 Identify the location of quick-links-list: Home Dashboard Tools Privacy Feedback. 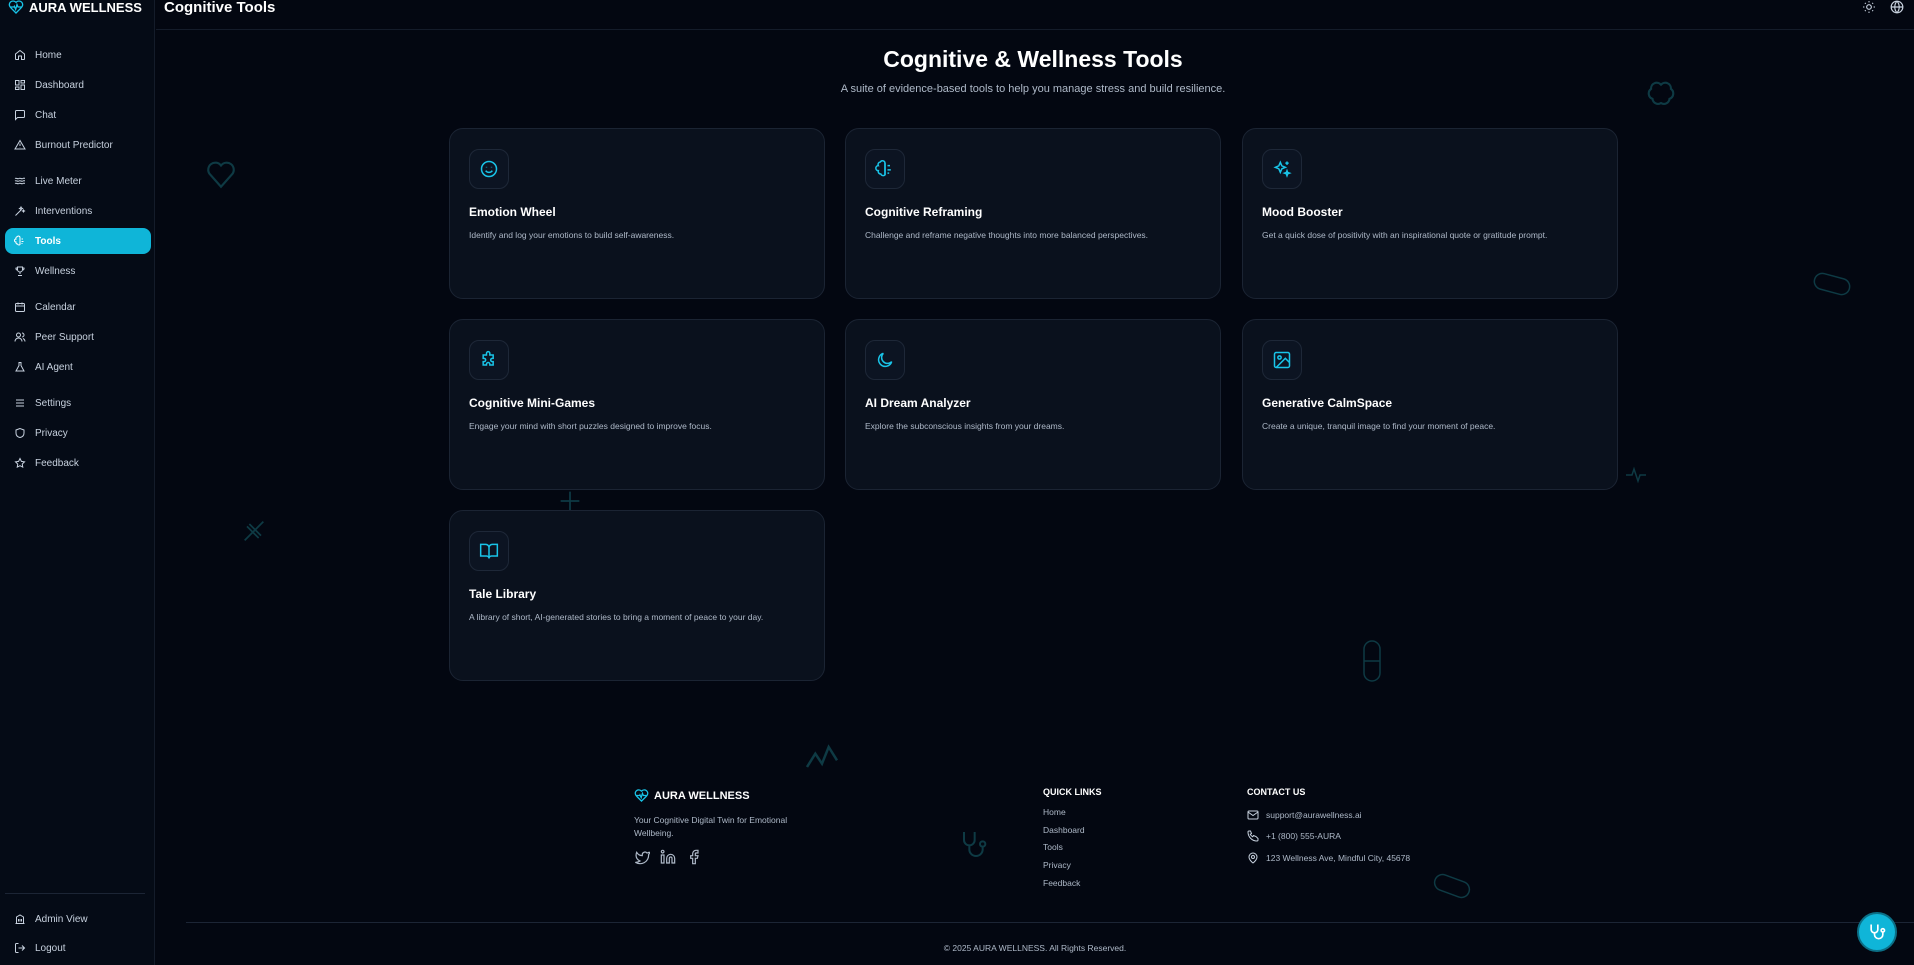
(1064, 851).